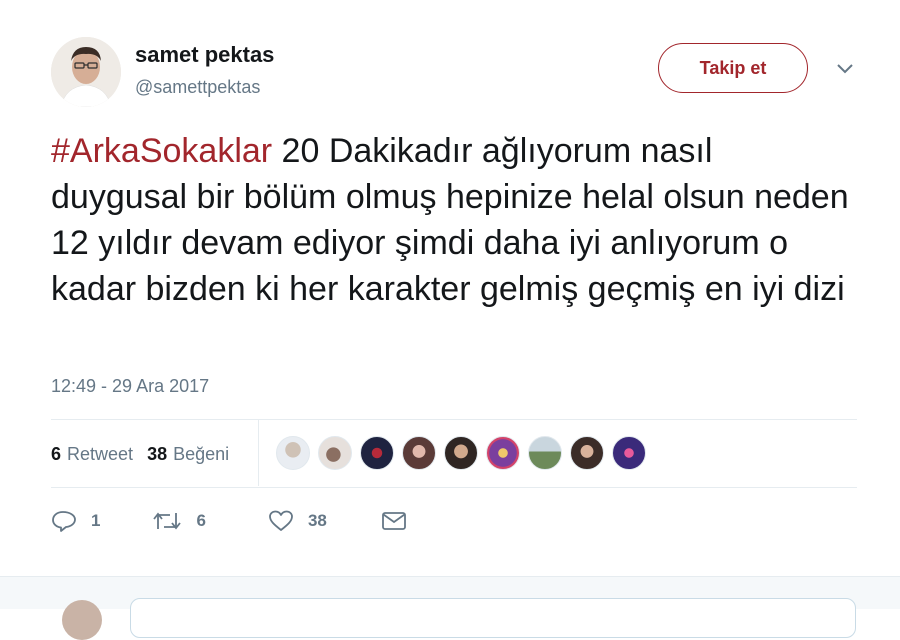  I want to click on liker-avatars, so click(465, 453).